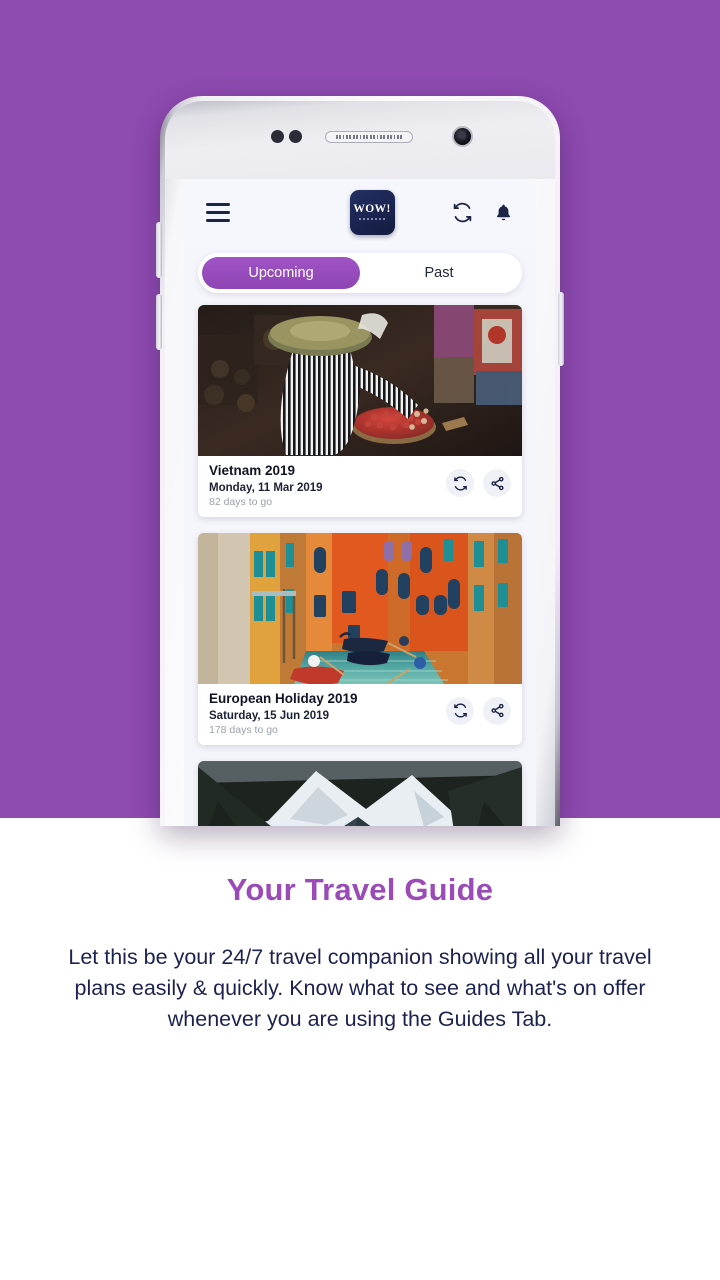  What do you see at coordinates (503, 212) in the screenshot?
I see `bell-icon` at bounding box center [503, 212].